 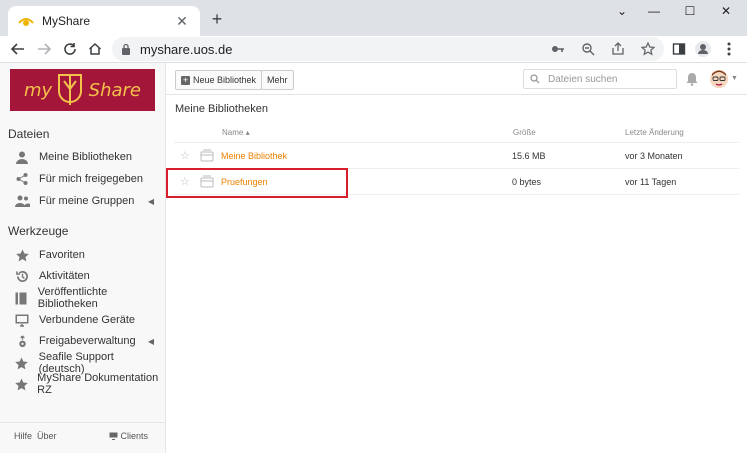 What do you see at coordinates (18, 49) in the screenshot?
I see `back-icon` at bounding box center [18, 49].